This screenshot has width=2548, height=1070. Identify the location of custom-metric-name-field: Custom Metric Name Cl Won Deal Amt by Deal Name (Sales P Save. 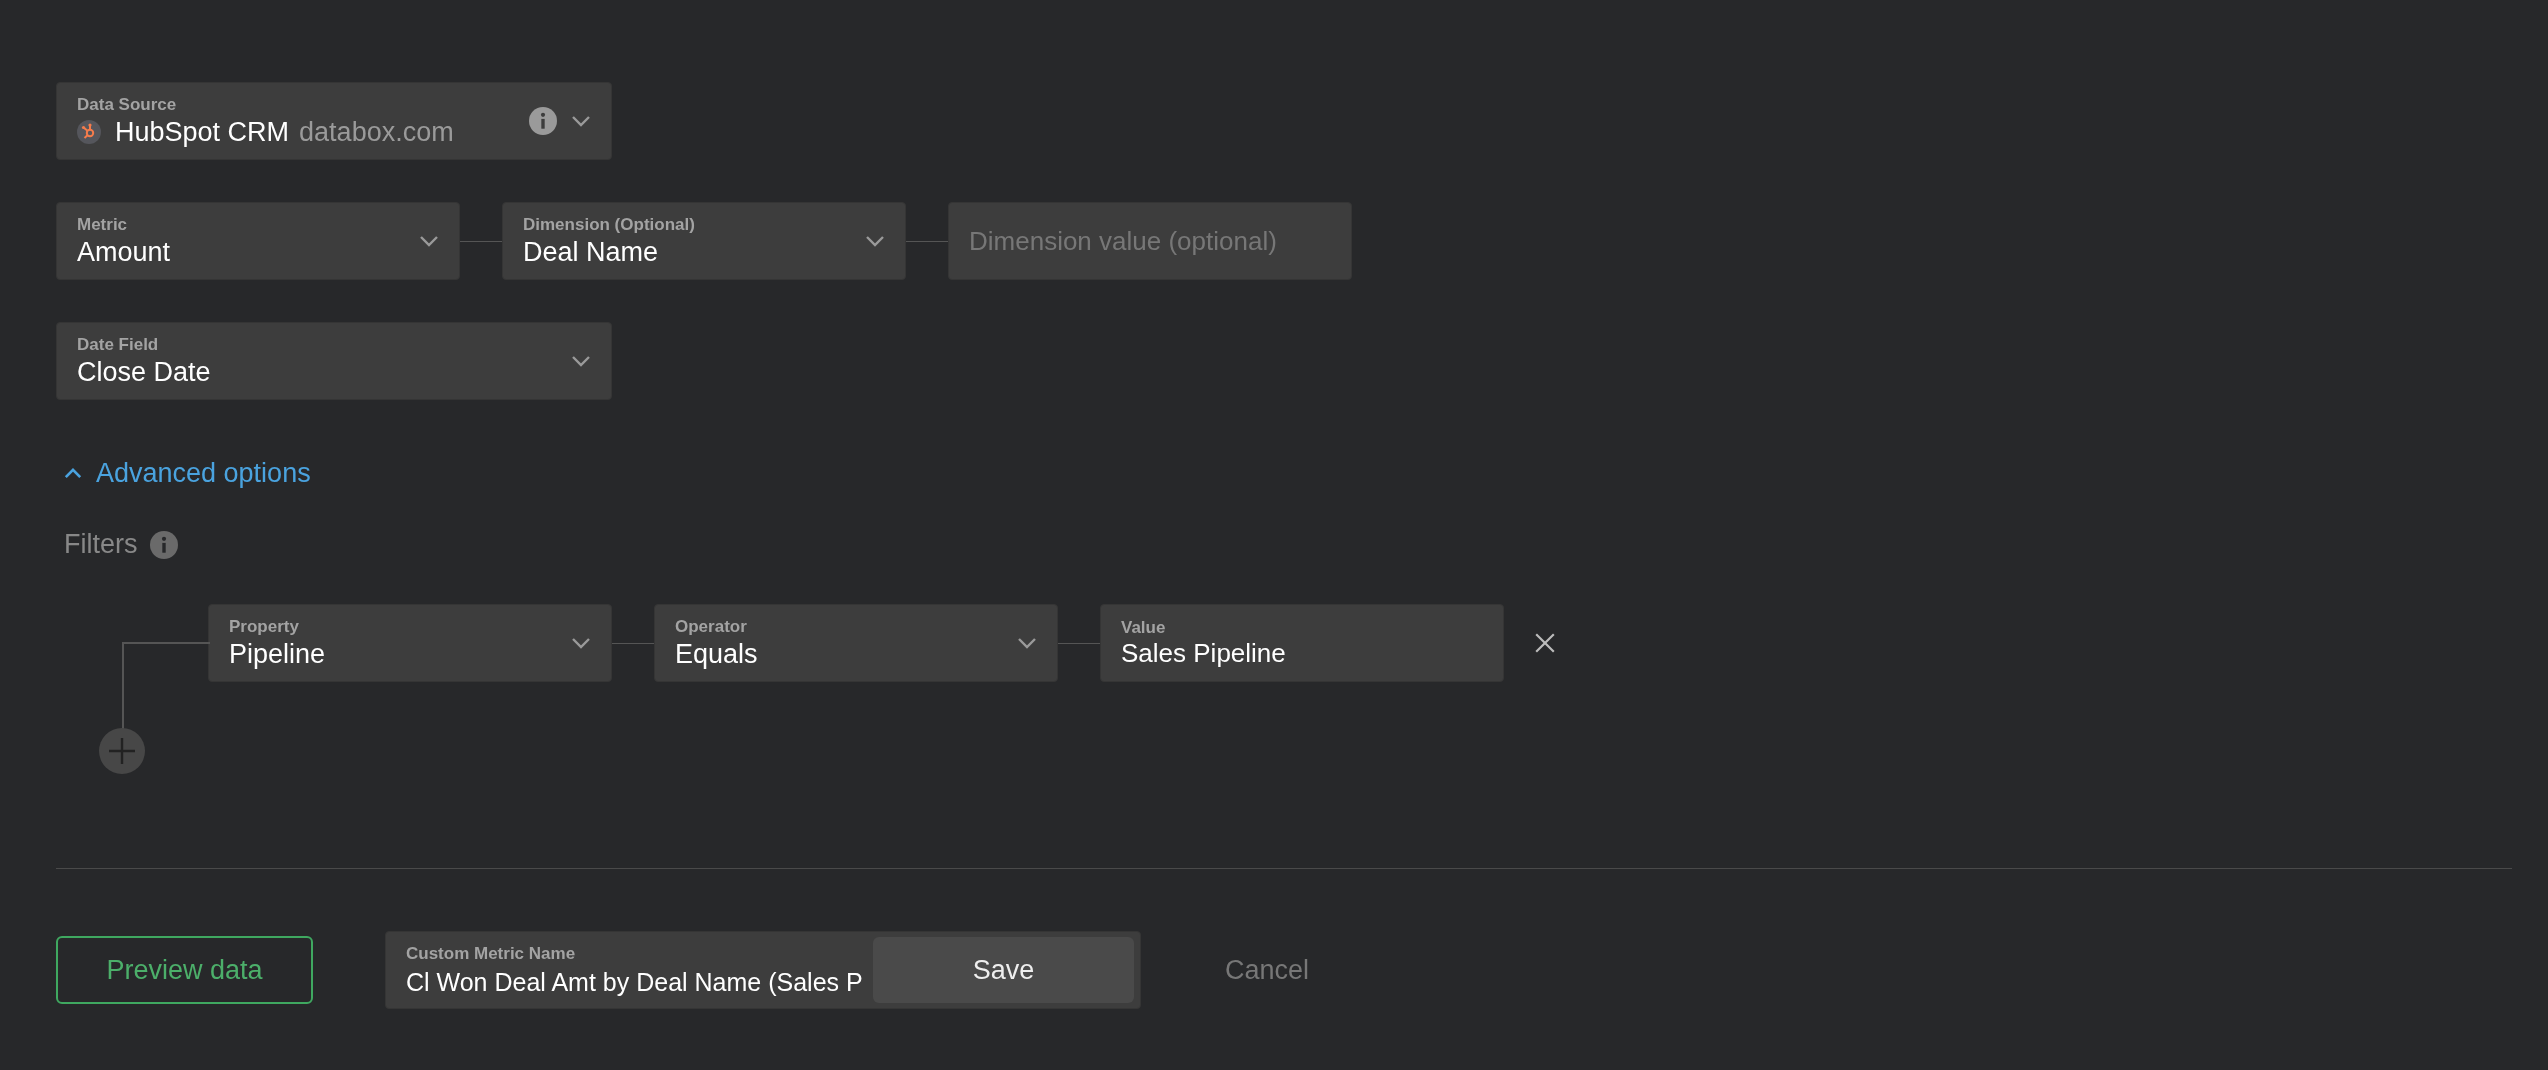
(763, 970).